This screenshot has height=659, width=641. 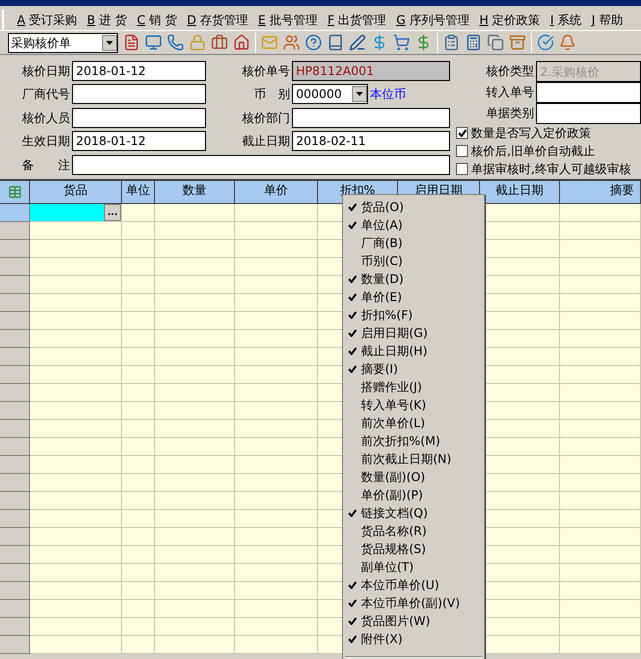 I want to click on menu-item: 前次单价(L), so click(x=413, y=423).